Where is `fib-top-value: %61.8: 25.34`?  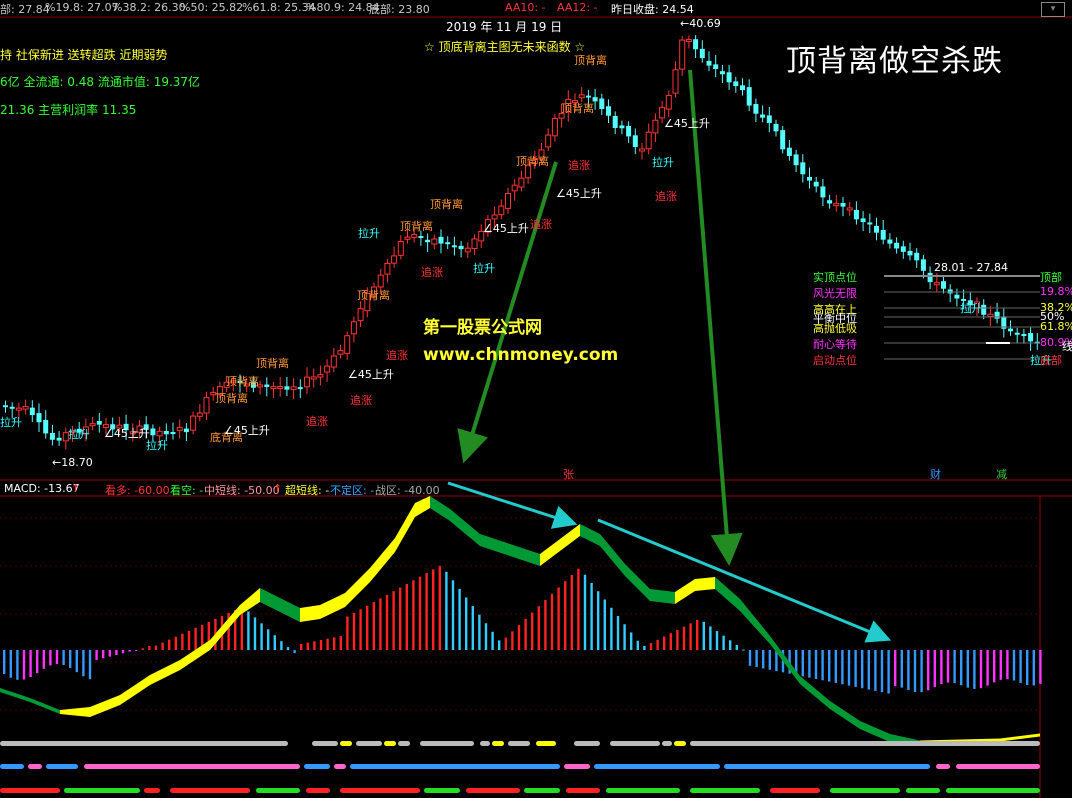 fib-top-value: %61.8: 25.34 is located at coordinates (279, 7).